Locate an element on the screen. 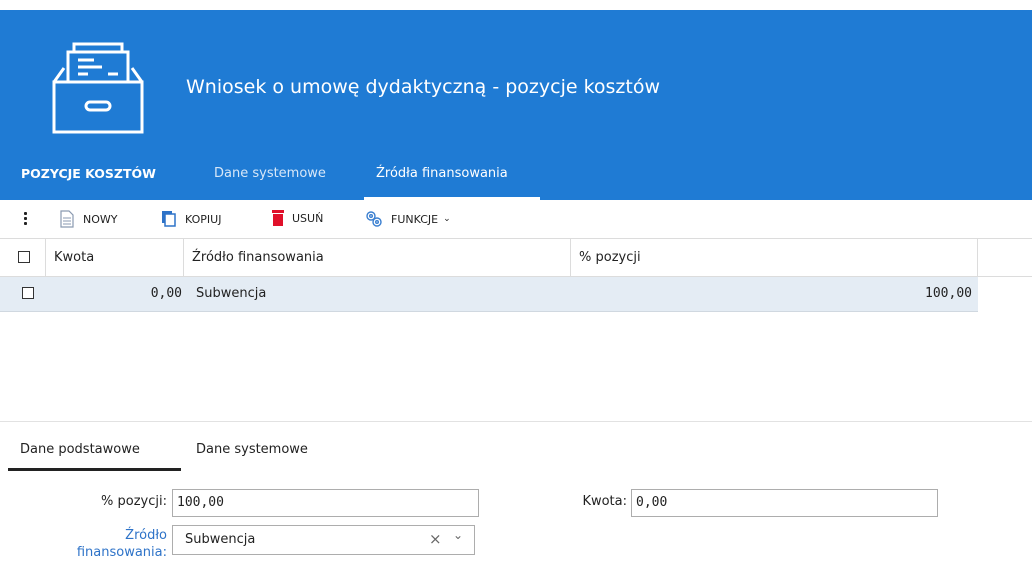 This screenshot has width=1032, height=565. tab-detail-dane-systemowe: Dane systemowe is located at coordinates (252, 449).